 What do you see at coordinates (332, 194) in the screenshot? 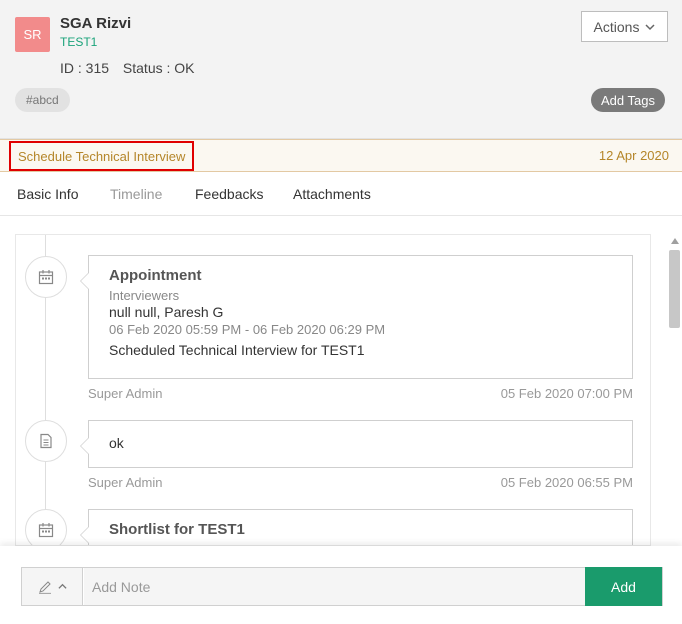
I see `tab-attachments: Attachments` at bounding box center [332, 194].